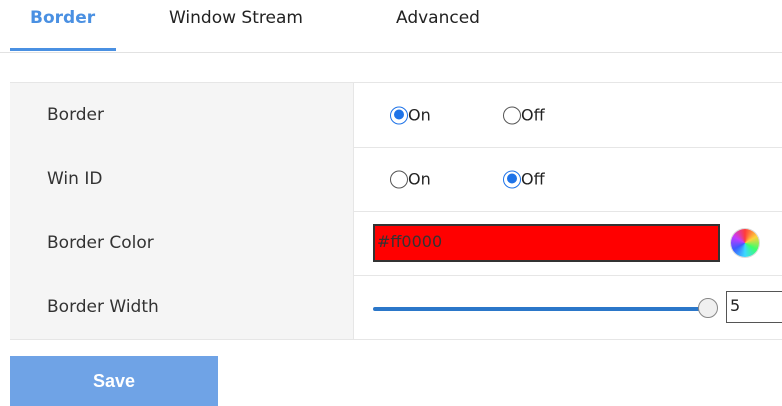 Image resolution: width=782 pixels, height=406 pixels. I want to click on border-off-radio: Off, so click(524, 115).